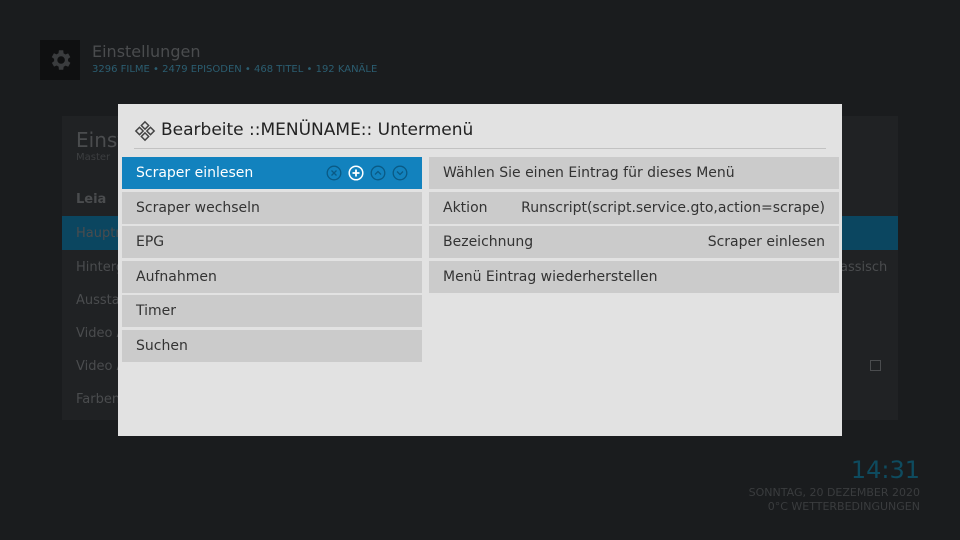  What do you see at coordinates (91, 199) in the screenshot?
I see `bg-row: Leia` at bounding box center [91, 199].